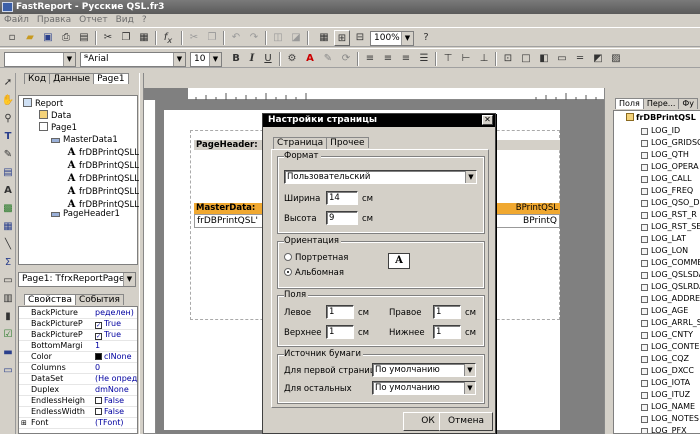 Image resolution: width=700 pixels, height=434 pixels. I want to click on text-tool-icon: T, so click(8, 137).